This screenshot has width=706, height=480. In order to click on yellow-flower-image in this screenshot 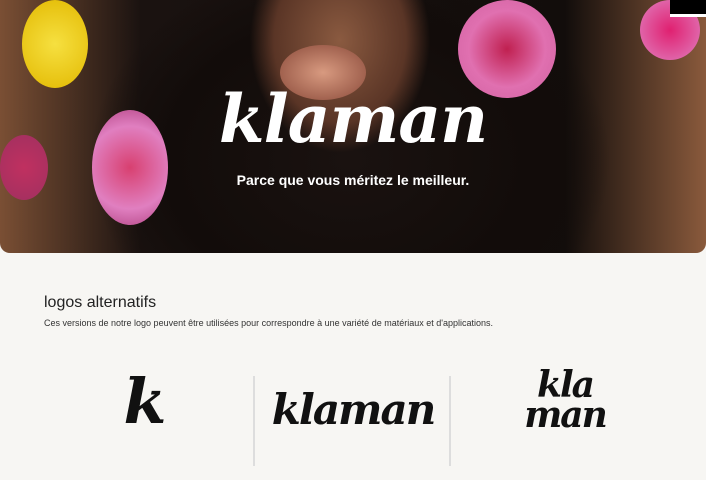, I will do `click(55, 44)`.